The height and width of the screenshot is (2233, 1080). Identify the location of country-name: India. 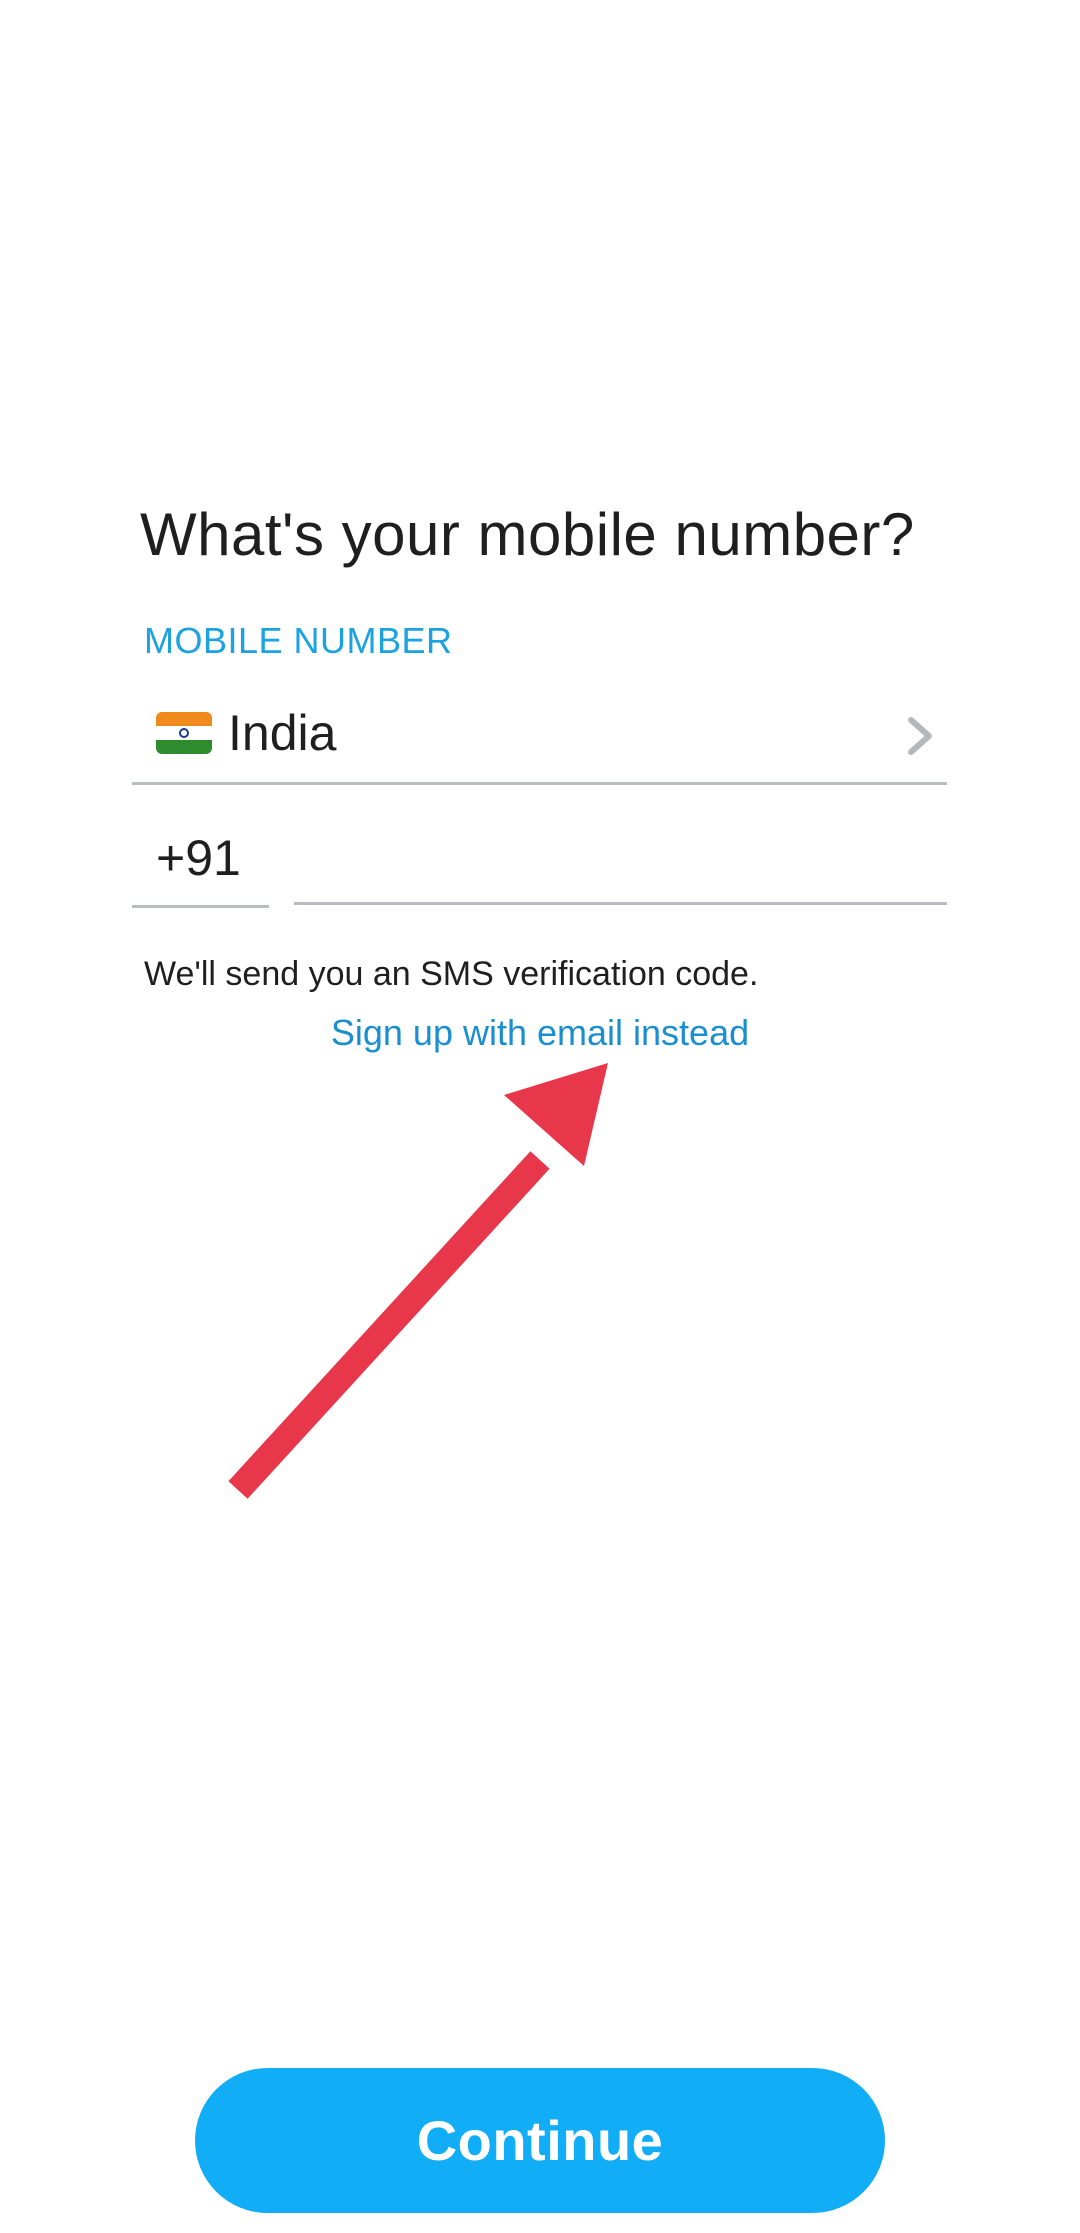
(282, 733).